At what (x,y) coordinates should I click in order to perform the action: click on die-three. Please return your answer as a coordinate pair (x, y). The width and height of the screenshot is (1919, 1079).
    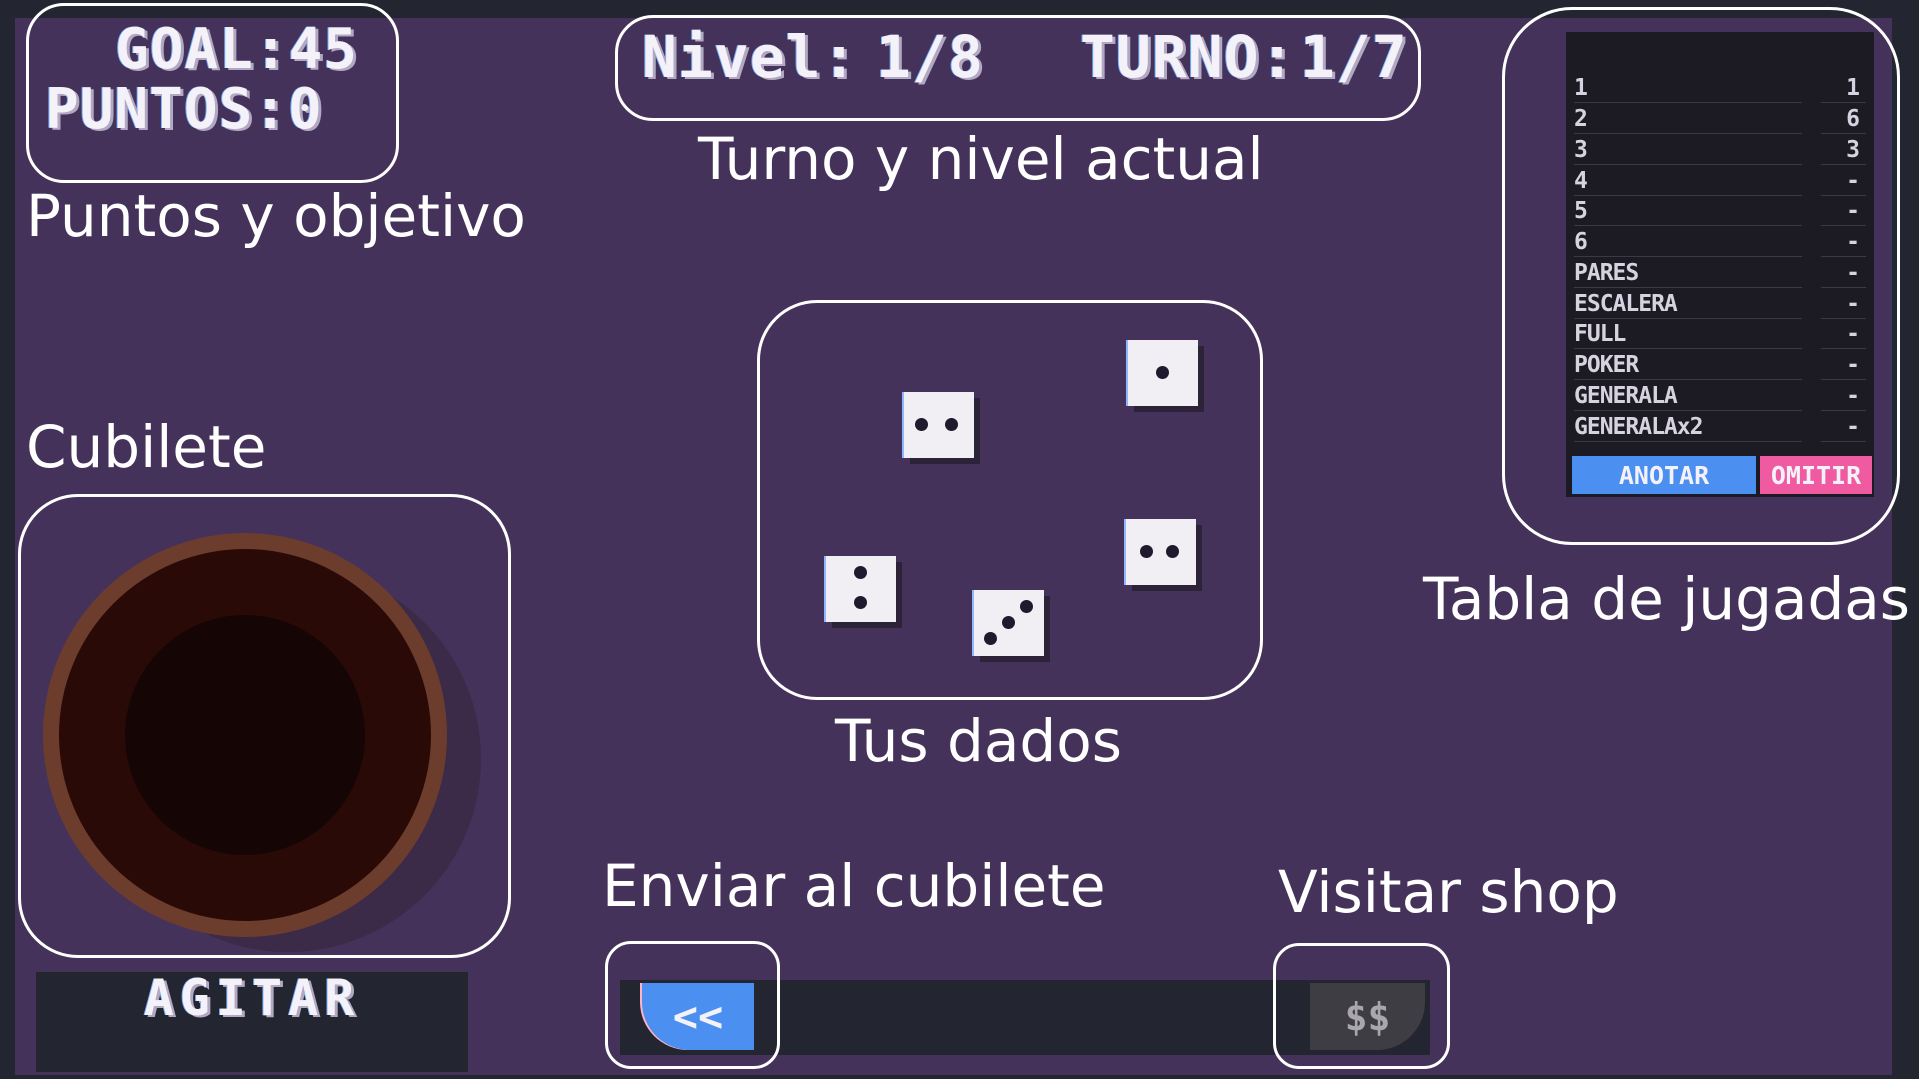
    Looking at the image, I should click on (1009, 623).